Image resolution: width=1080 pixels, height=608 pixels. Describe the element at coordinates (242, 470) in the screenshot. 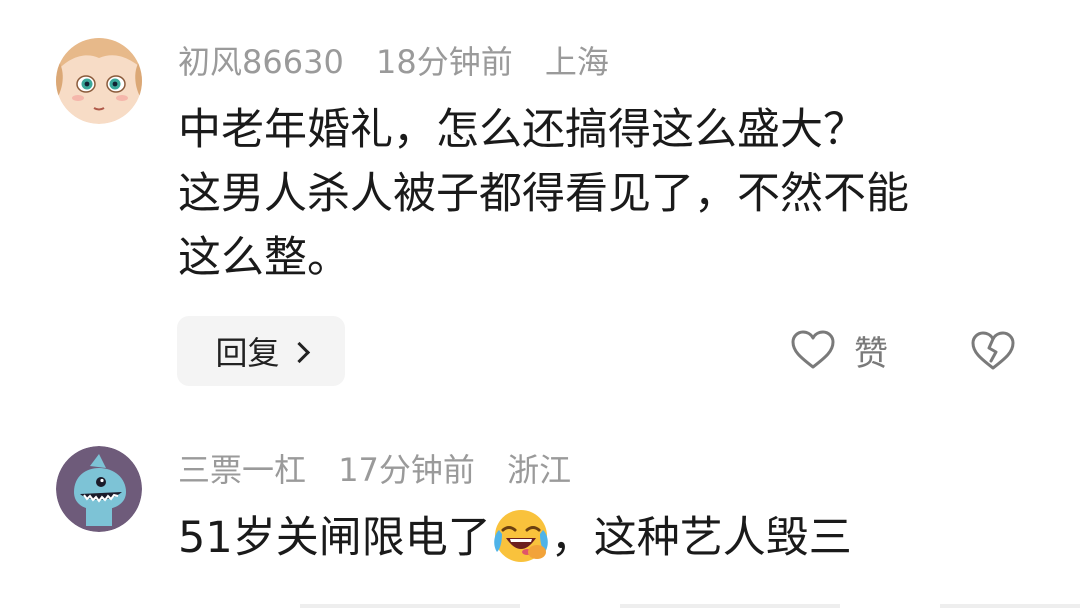

I see `username: 三票一杠` at that location.